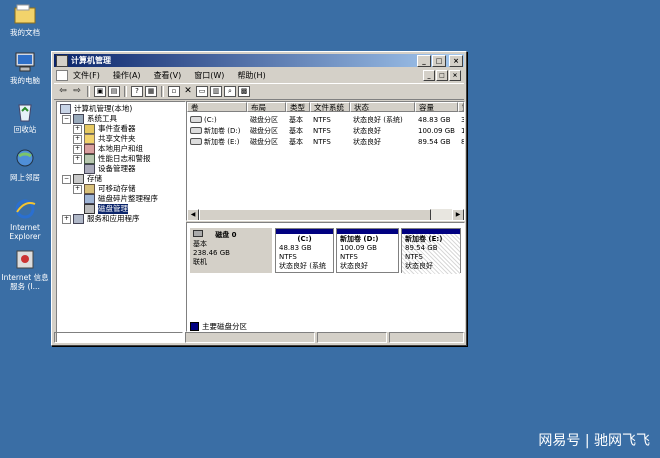  Describe the element at coordinates (65, 109) in the screenshot. I see `computer-management-icon` at that location.